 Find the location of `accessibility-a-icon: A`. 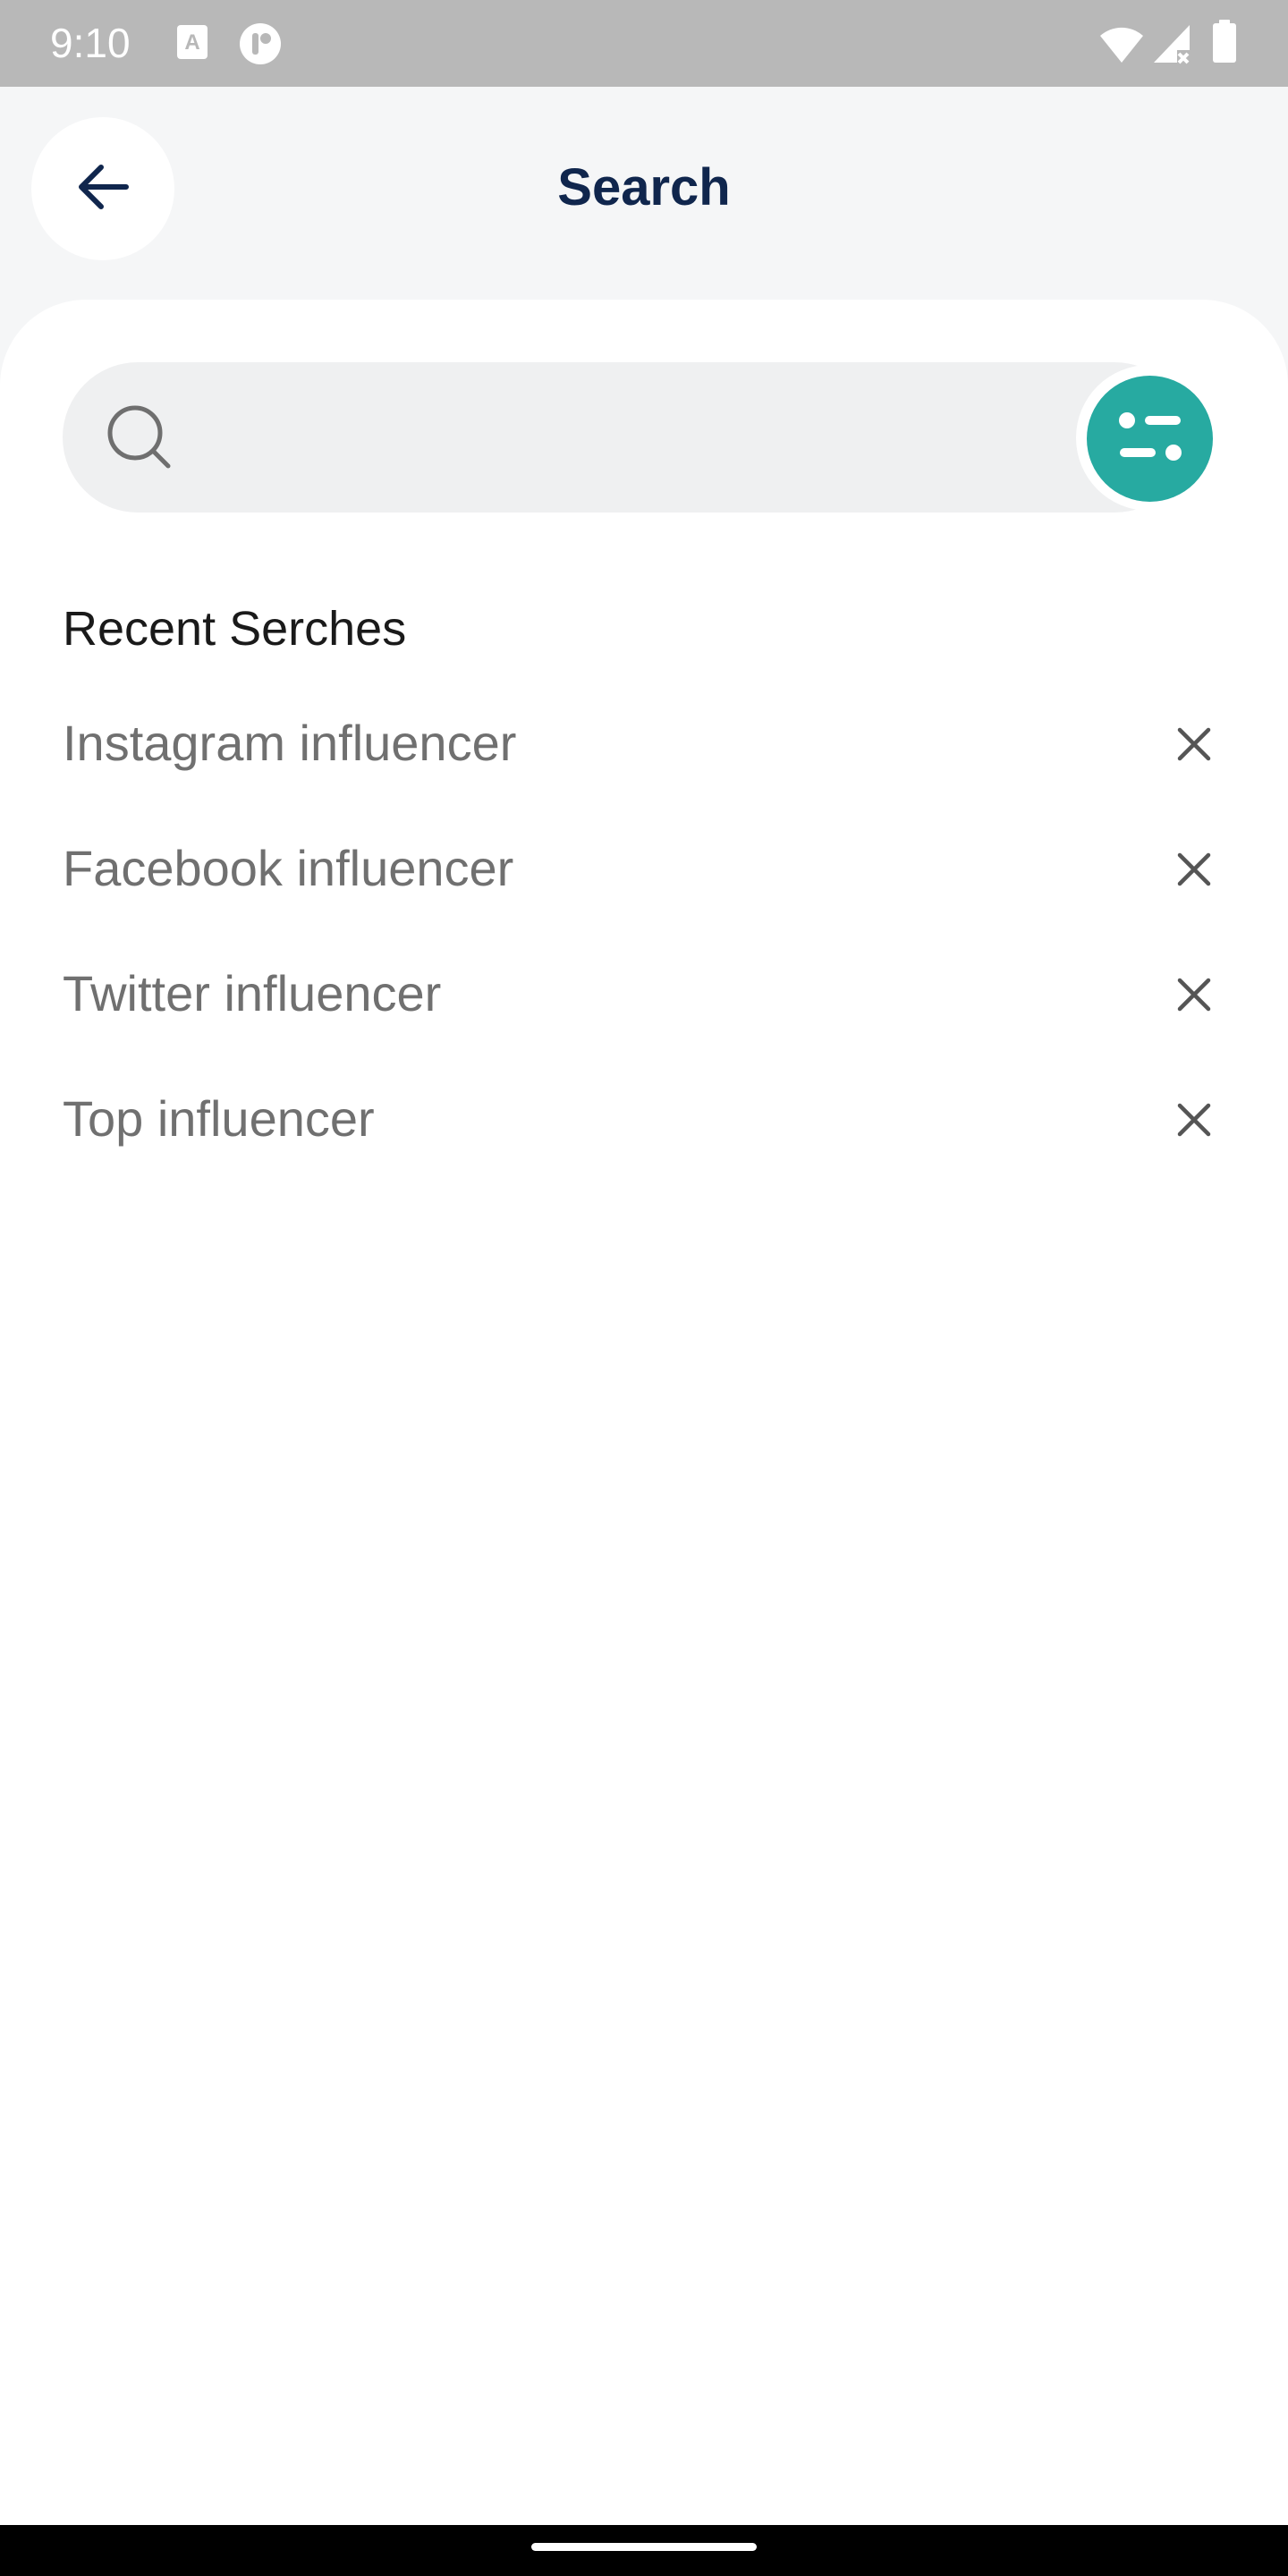

accessibility-a-icon: A is located at coordinates (192, 44).